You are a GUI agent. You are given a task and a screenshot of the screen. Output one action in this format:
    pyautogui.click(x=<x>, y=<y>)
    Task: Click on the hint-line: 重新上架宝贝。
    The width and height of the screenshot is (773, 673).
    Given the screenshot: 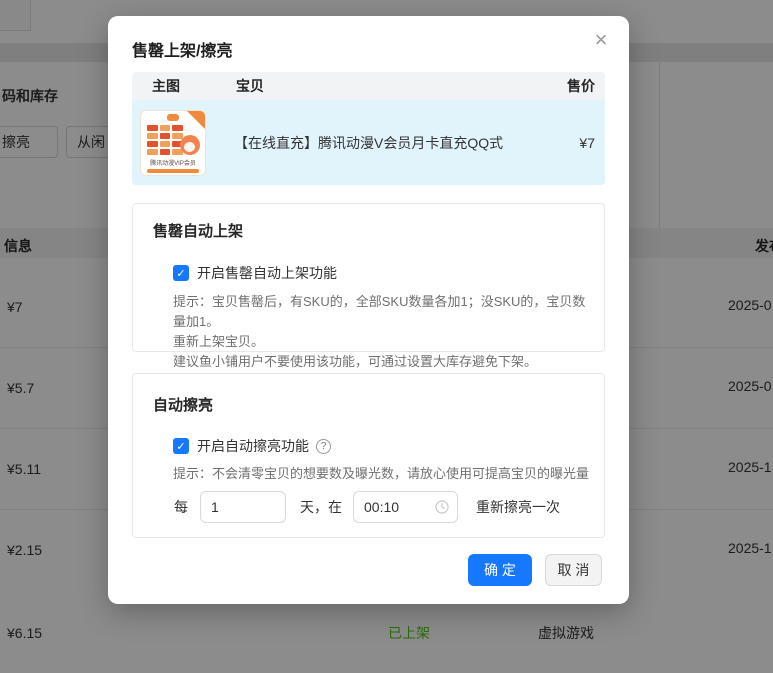 What is the action you would take?
    pyautogui.click(x=219, y=341)
    